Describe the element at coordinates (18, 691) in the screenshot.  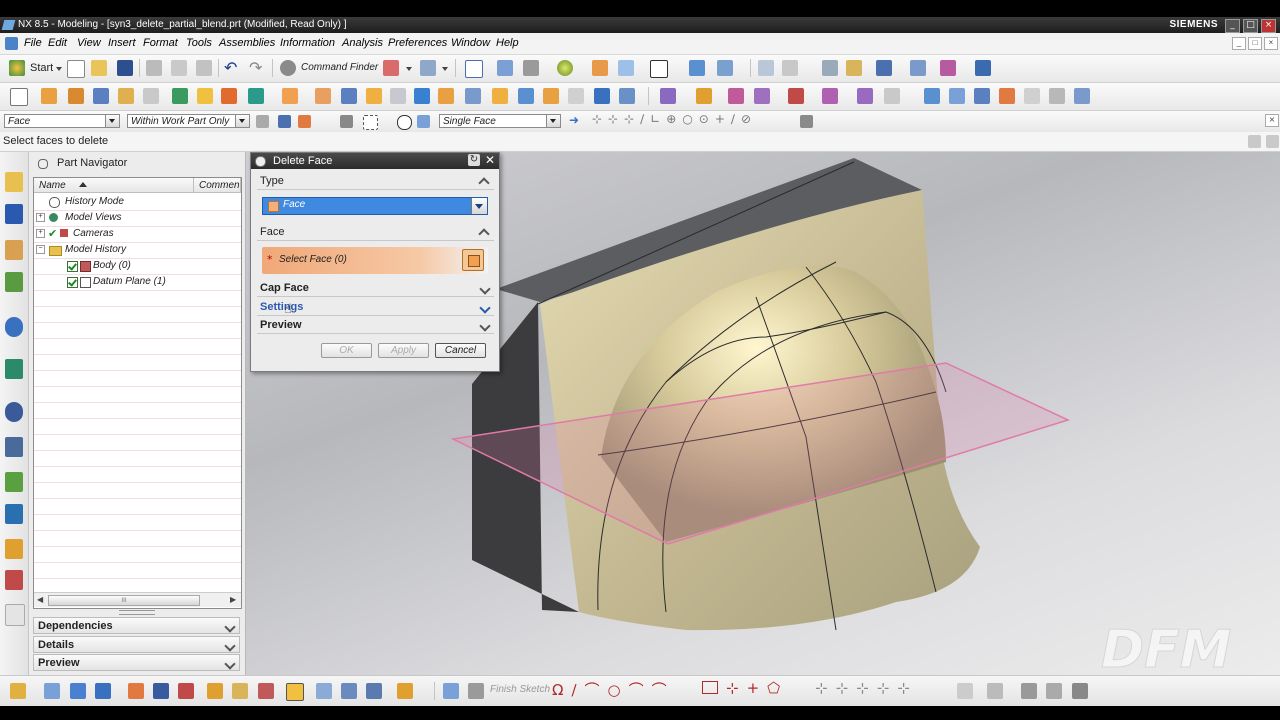
I see `feature-group-icon` at that location.